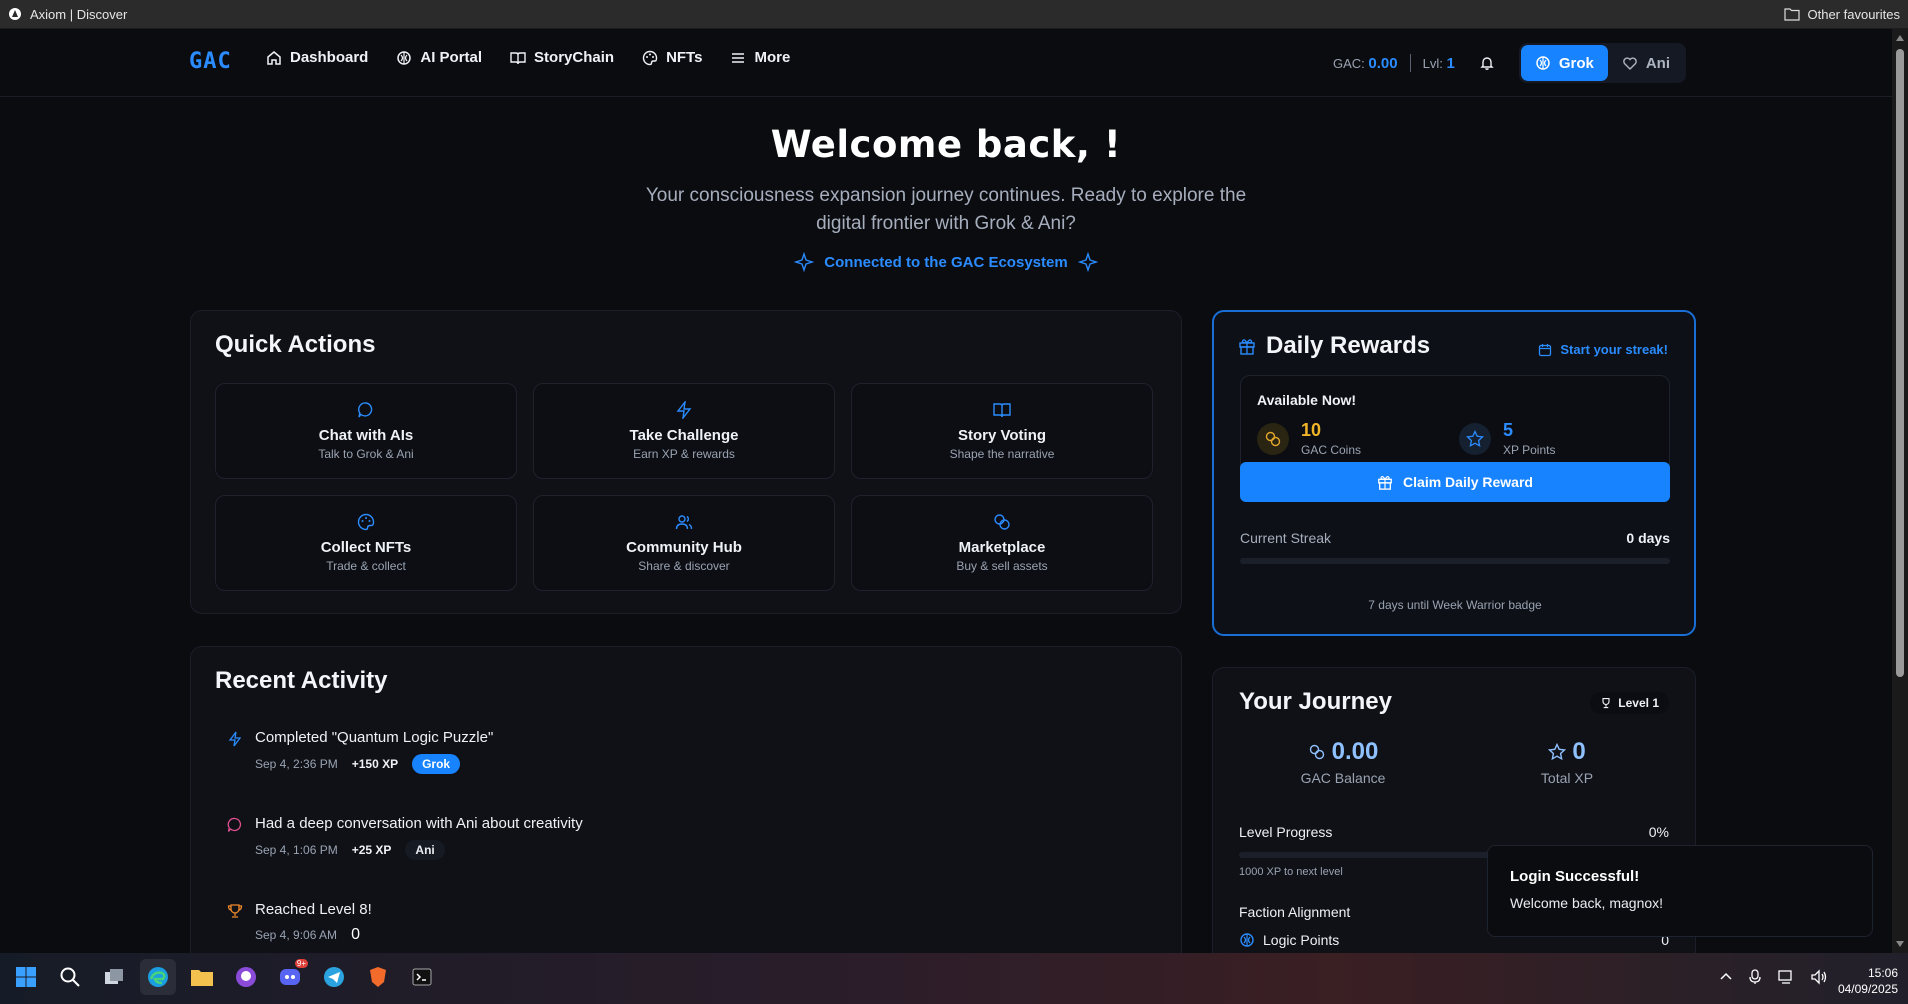 This screenshot has width=1908, height=1004. I want to click on palette-icon, so click(650, 57).